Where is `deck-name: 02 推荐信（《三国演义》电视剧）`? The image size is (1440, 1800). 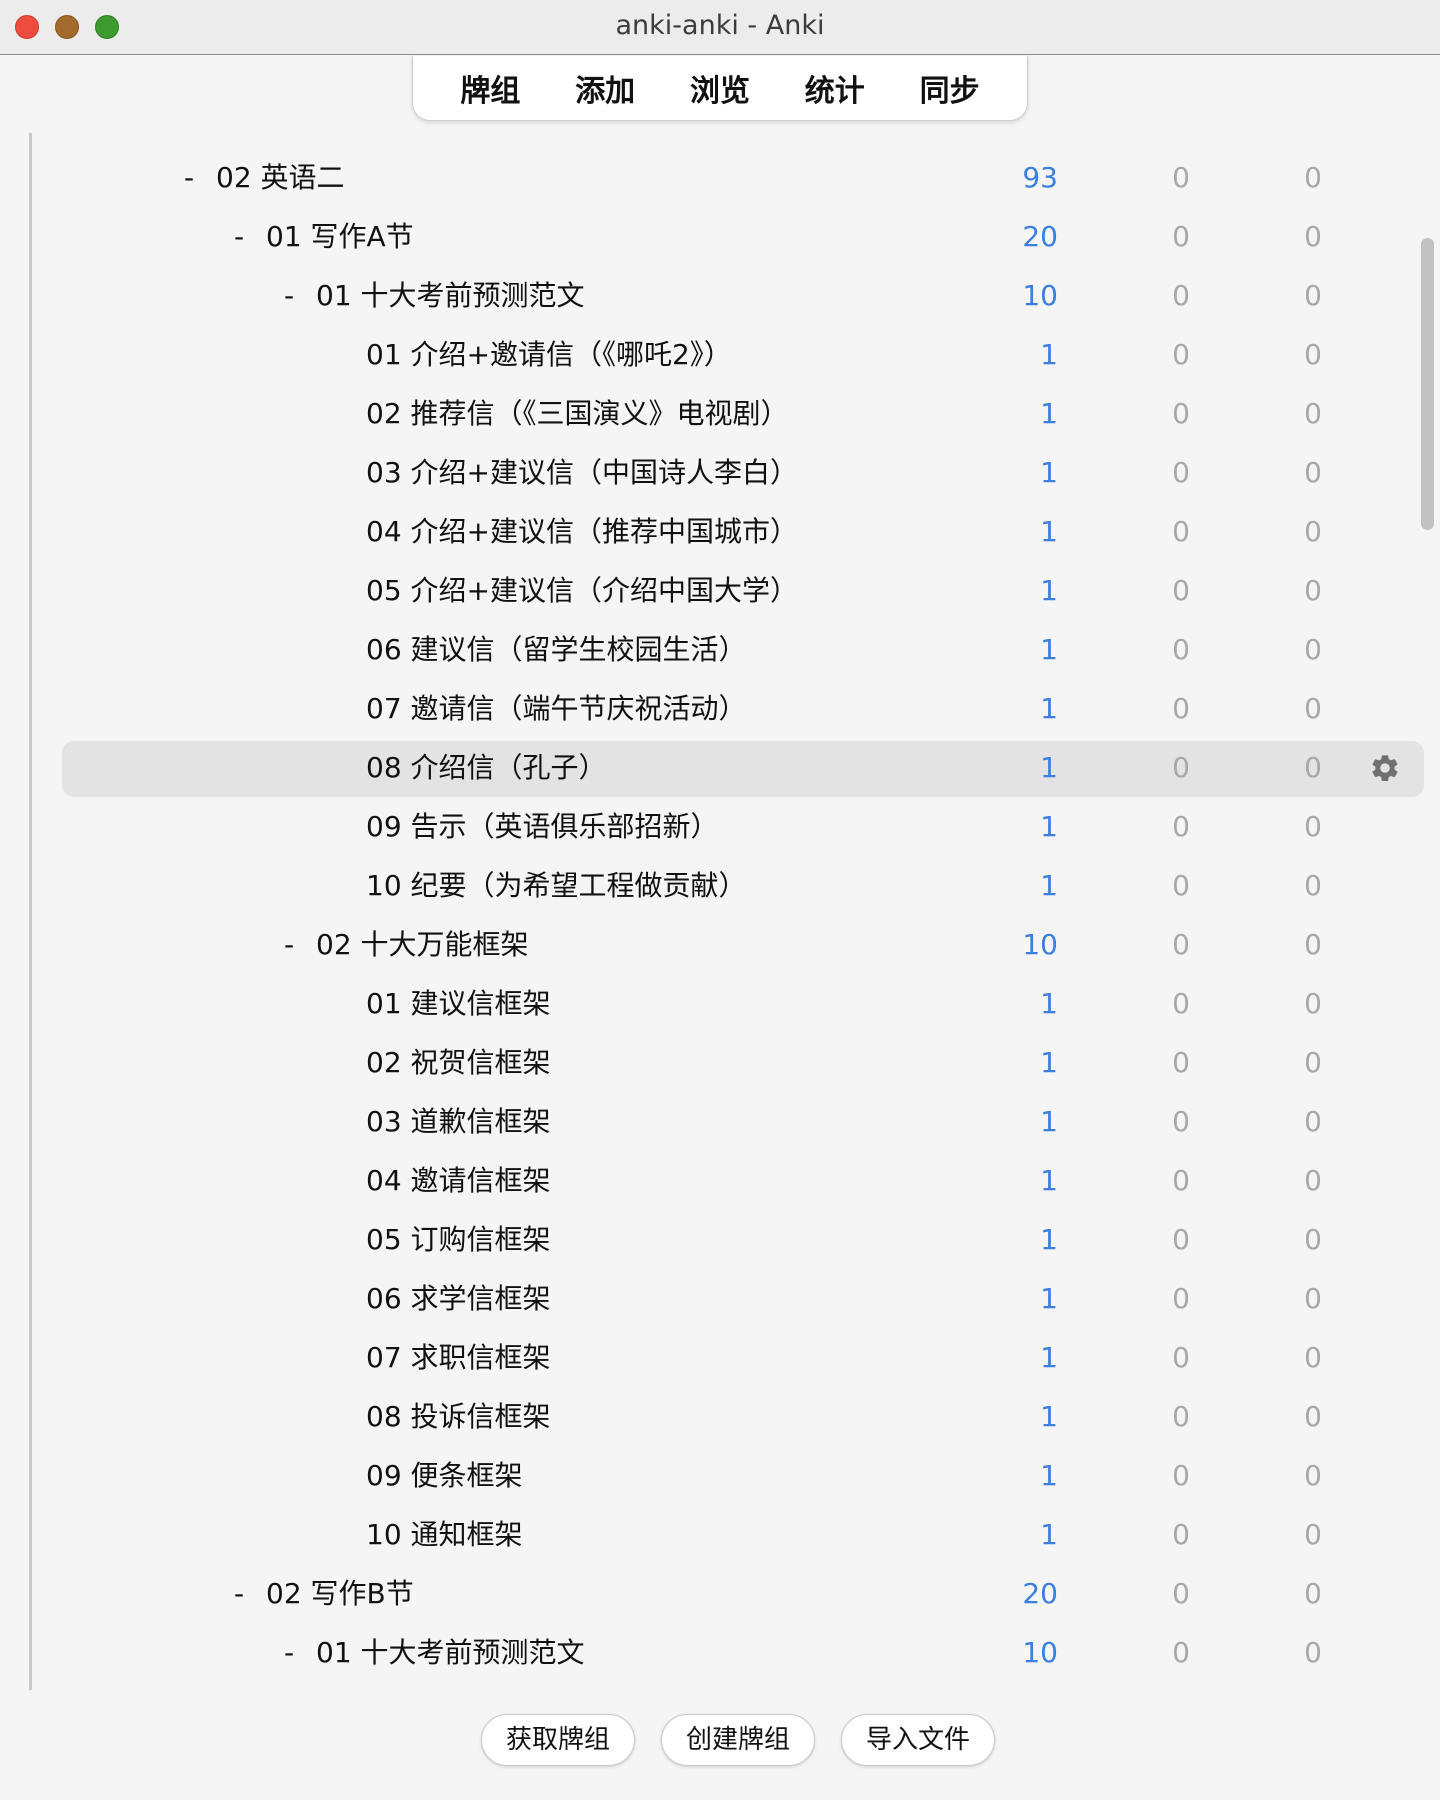
deck-name: 02 推荐信（《三国演义》电视剧） is located at coordinates (577, 413).